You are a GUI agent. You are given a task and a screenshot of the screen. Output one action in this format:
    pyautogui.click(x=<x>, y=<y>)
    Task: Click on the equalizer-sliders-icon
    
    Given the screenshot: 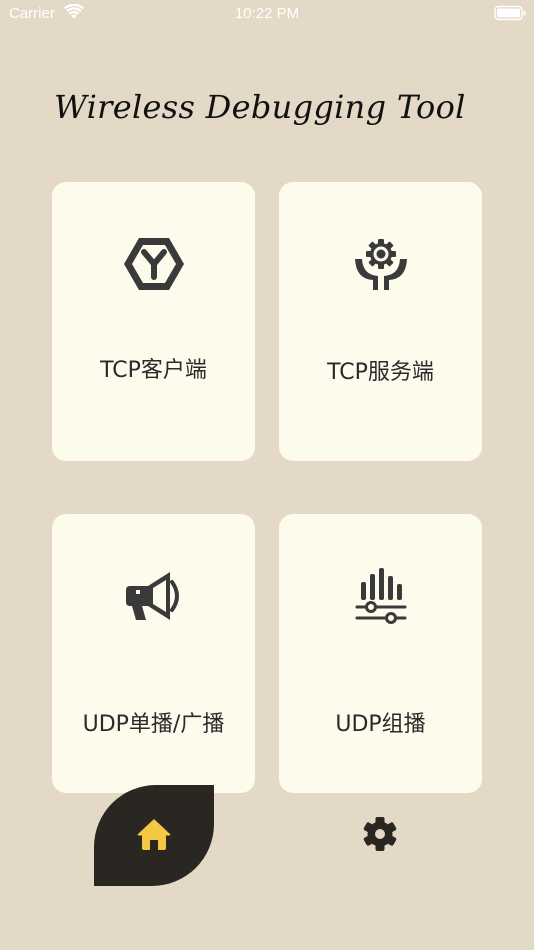 What is the action you would take?
    pyautogui.click(x=380, y=596)
    